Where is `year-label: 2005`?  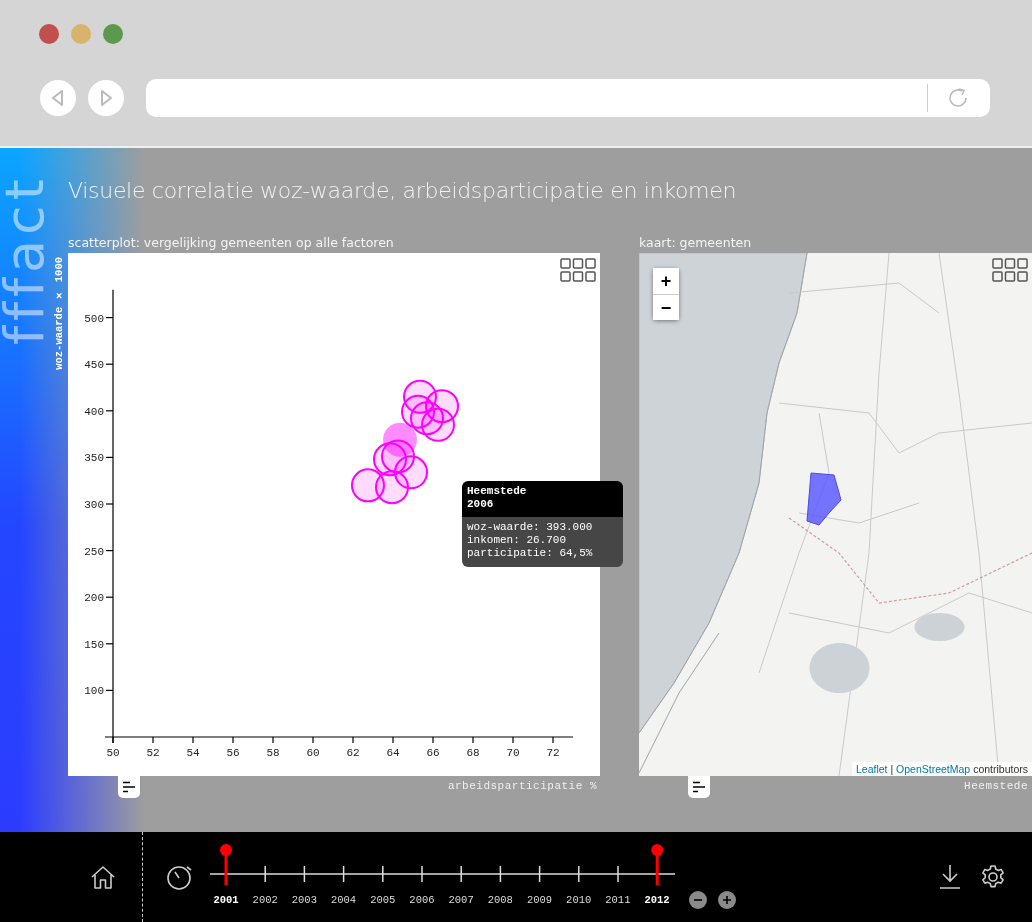
year-label: 2005 is located at coordinates (383, 900).